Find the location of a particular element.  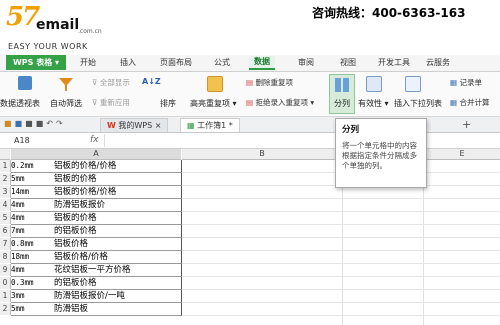

table-row: 5mm 防滑铝板 is located at coordinates (96, 309).